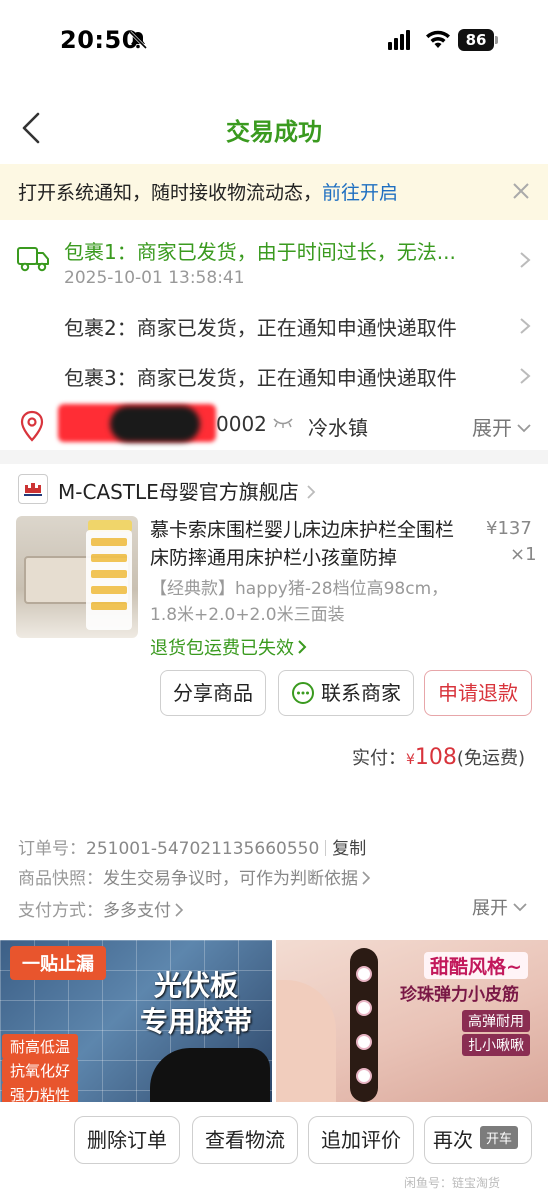 Image resolution: width=548 pixels, height=1200 pixels. Describe the element at coordinates (523, 554) in the screenshot. I see `product-quantity: ×1` at that location.